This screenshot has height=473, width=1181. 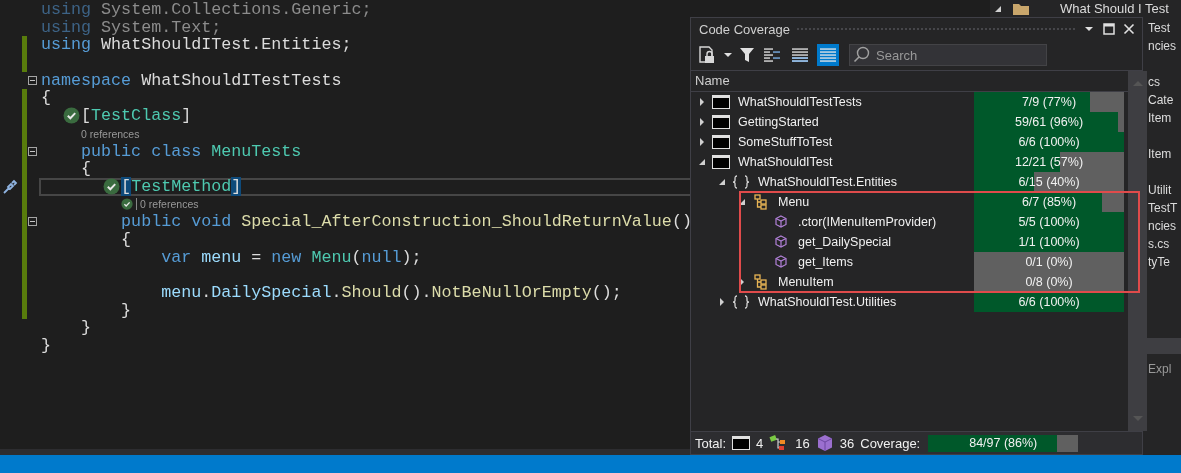 I want to click on code-line: public void Special_AfterConstruction_ShouldReturnValue(), so click(x=406, y=222).